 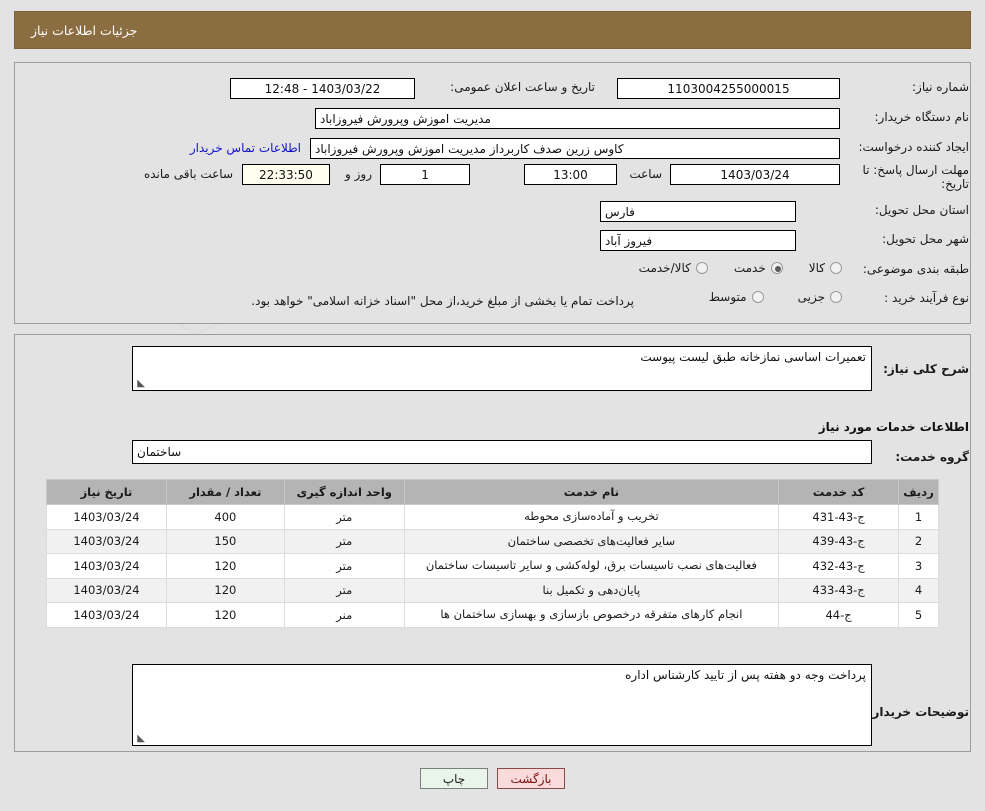 What do you see at coordinates (591, 541) in the screenshot?
I see `row-name: سایر فعالیت‌های تخصصی ساختمان` at bounding box center [591, 541].